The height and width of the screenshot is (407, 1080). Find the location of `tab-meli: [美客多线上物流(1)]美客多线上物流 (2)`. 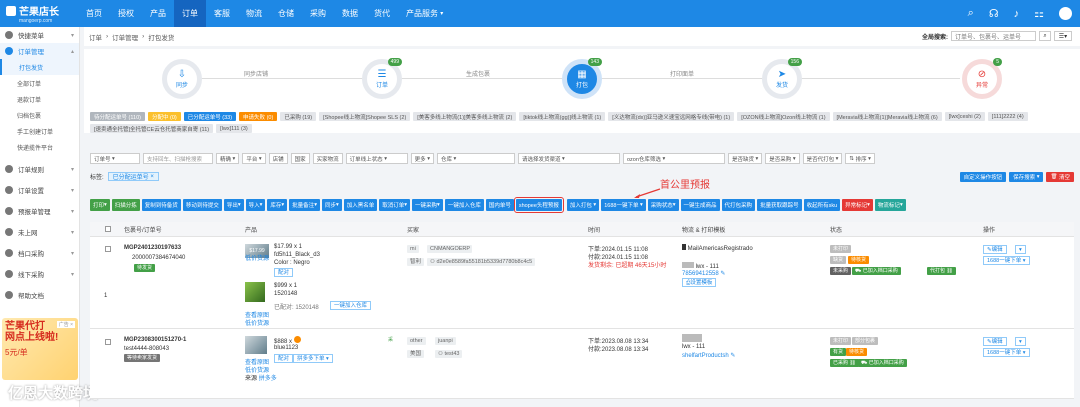

tab-meli: [美客多线上物流(1)]美客多线上物流 (2) is located at coordinates (465, 116).